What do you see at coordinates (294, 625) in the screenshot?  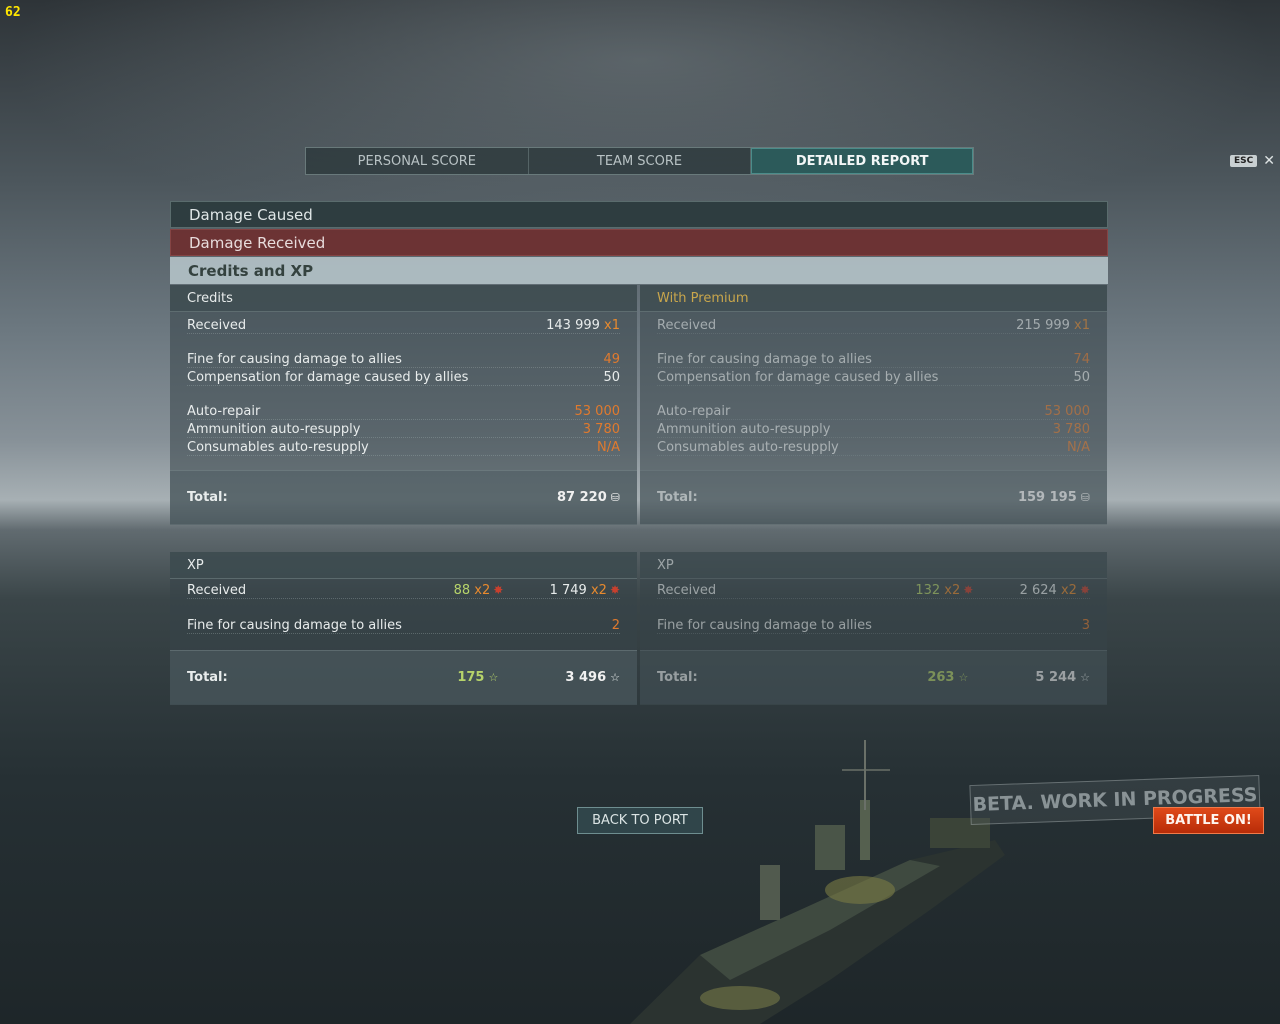 I see `xp-fine-label: Fine for causing damage to allies` at bounding box center [294, 625].